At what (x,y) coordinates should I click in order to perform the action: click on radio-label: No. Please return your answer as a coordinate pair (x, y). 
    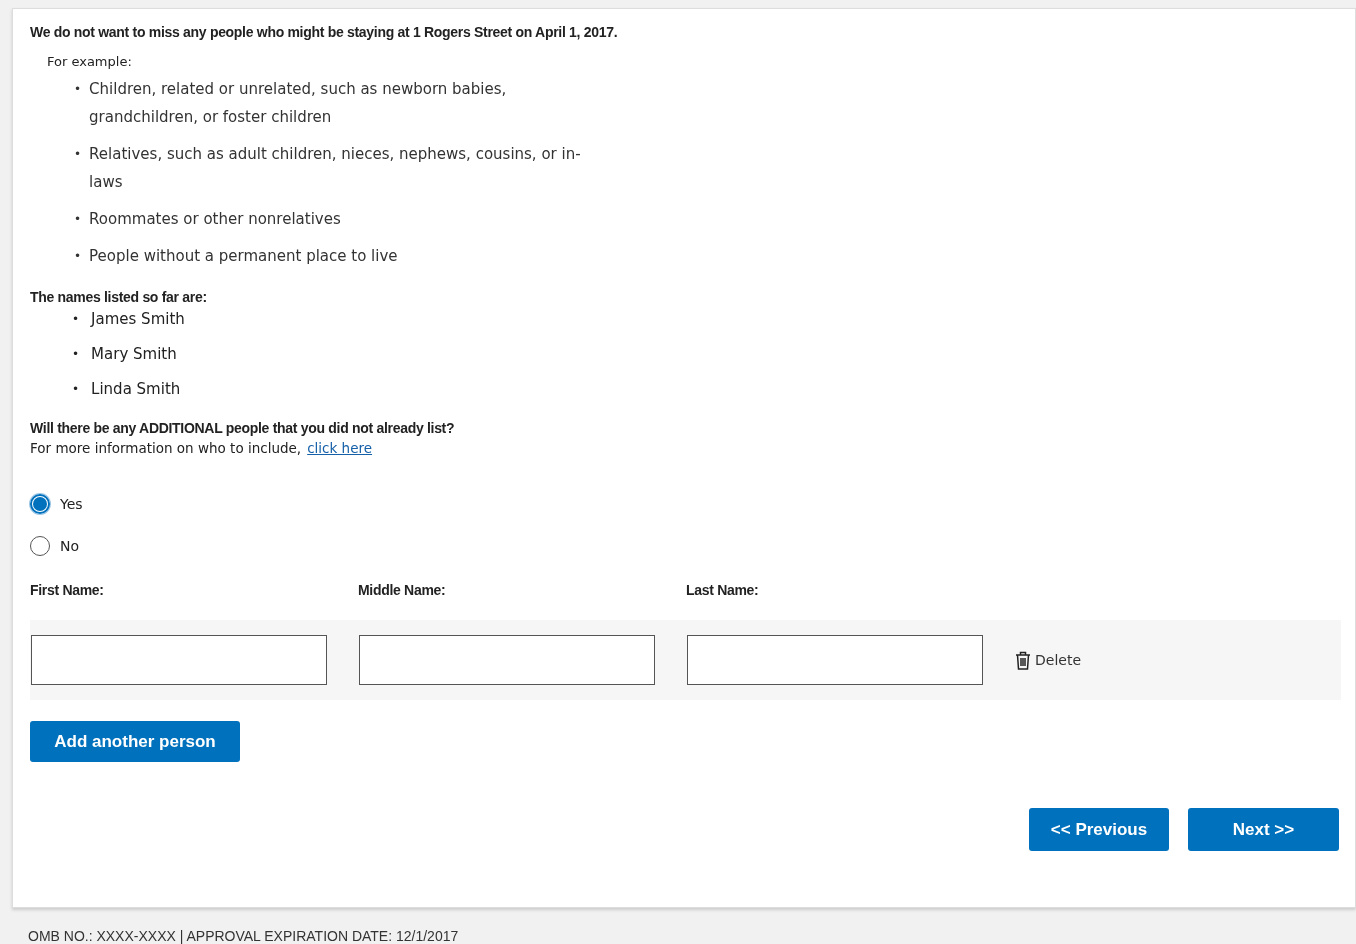
    Looking at the image, I should click on (70, 546).